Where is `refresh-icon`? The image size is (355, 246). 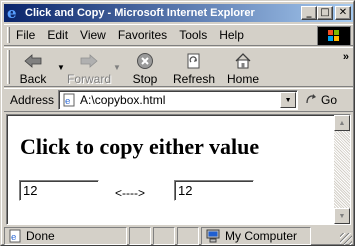 refresh-icon is located at coordinates (194, 61).